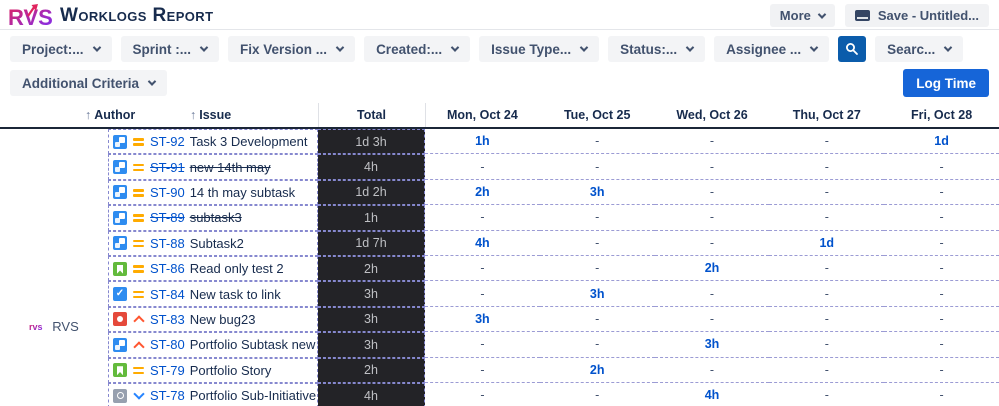  I want to click on author-column-header: ↑ Author, so click(110, 115).